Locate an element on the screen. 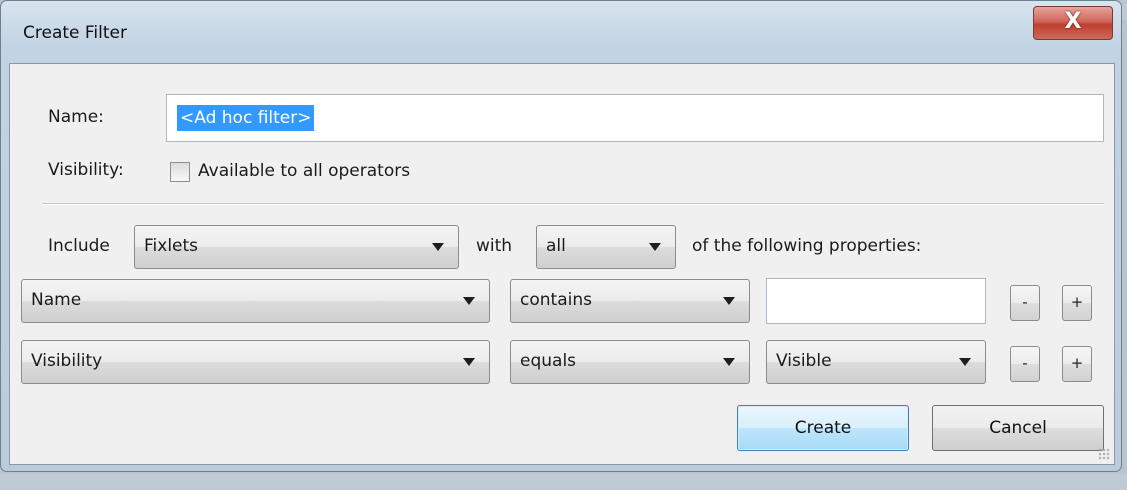 This screenshot has width=1127, height=490. available-to-all-label: Available to all operators is located at coordinates (304, 171).